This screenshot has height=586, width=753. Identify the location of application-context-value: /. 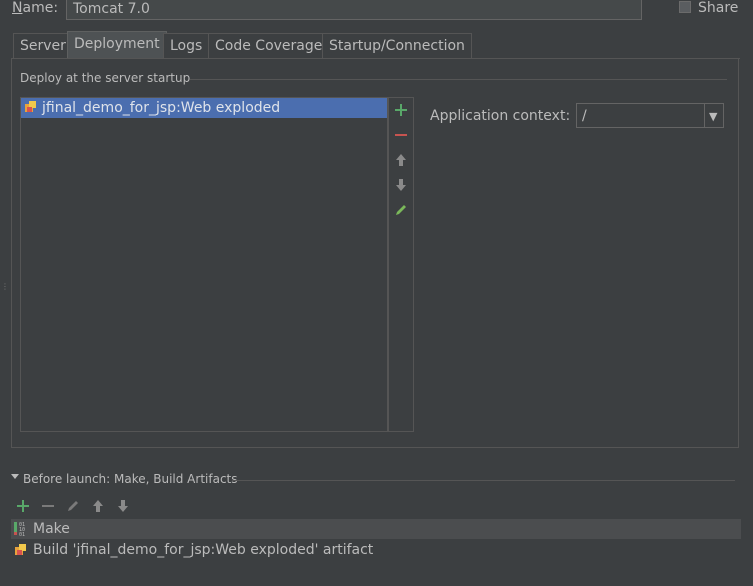
(584, 116).